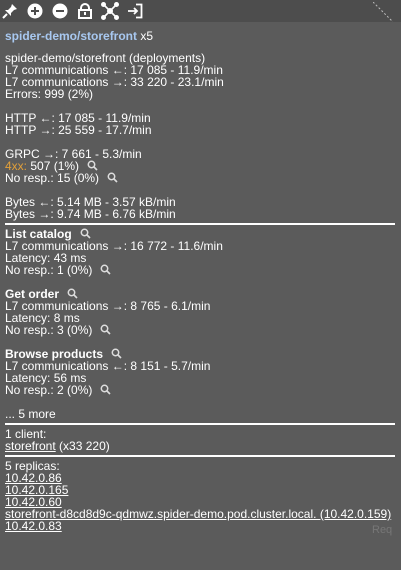 The width and height of the screenshot is (401, 570). Describe the element at coordinates (32, 466) in the screenshot. I see `replicas-heading: 5 replicas:` at that location.